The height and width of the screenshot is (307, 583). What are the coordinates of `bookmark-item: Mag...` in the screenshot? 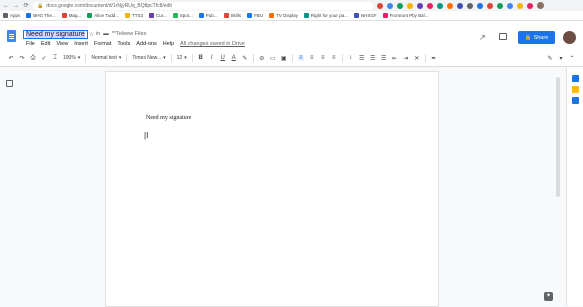 It's located at (71, 15).